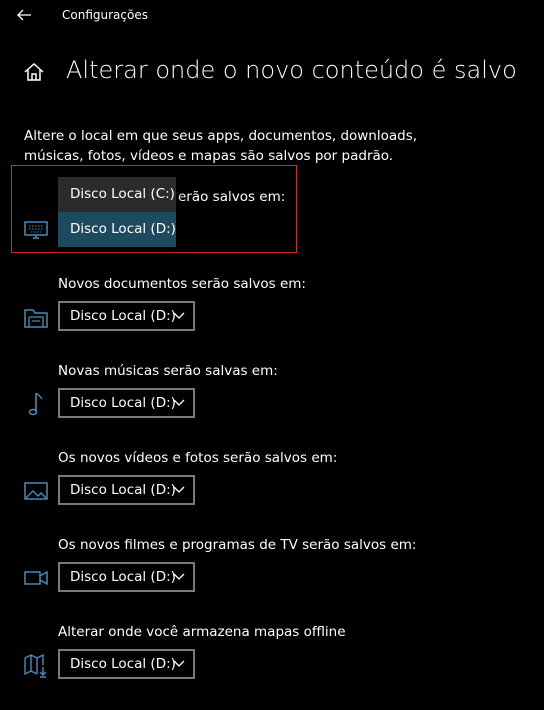 The width and height of the screenshot is (544, 710). Describe the element at coordinates (202, 632) in the screenshot. I see `offline-maps-label: Alterar onde você armazena mapas offline` at that location.